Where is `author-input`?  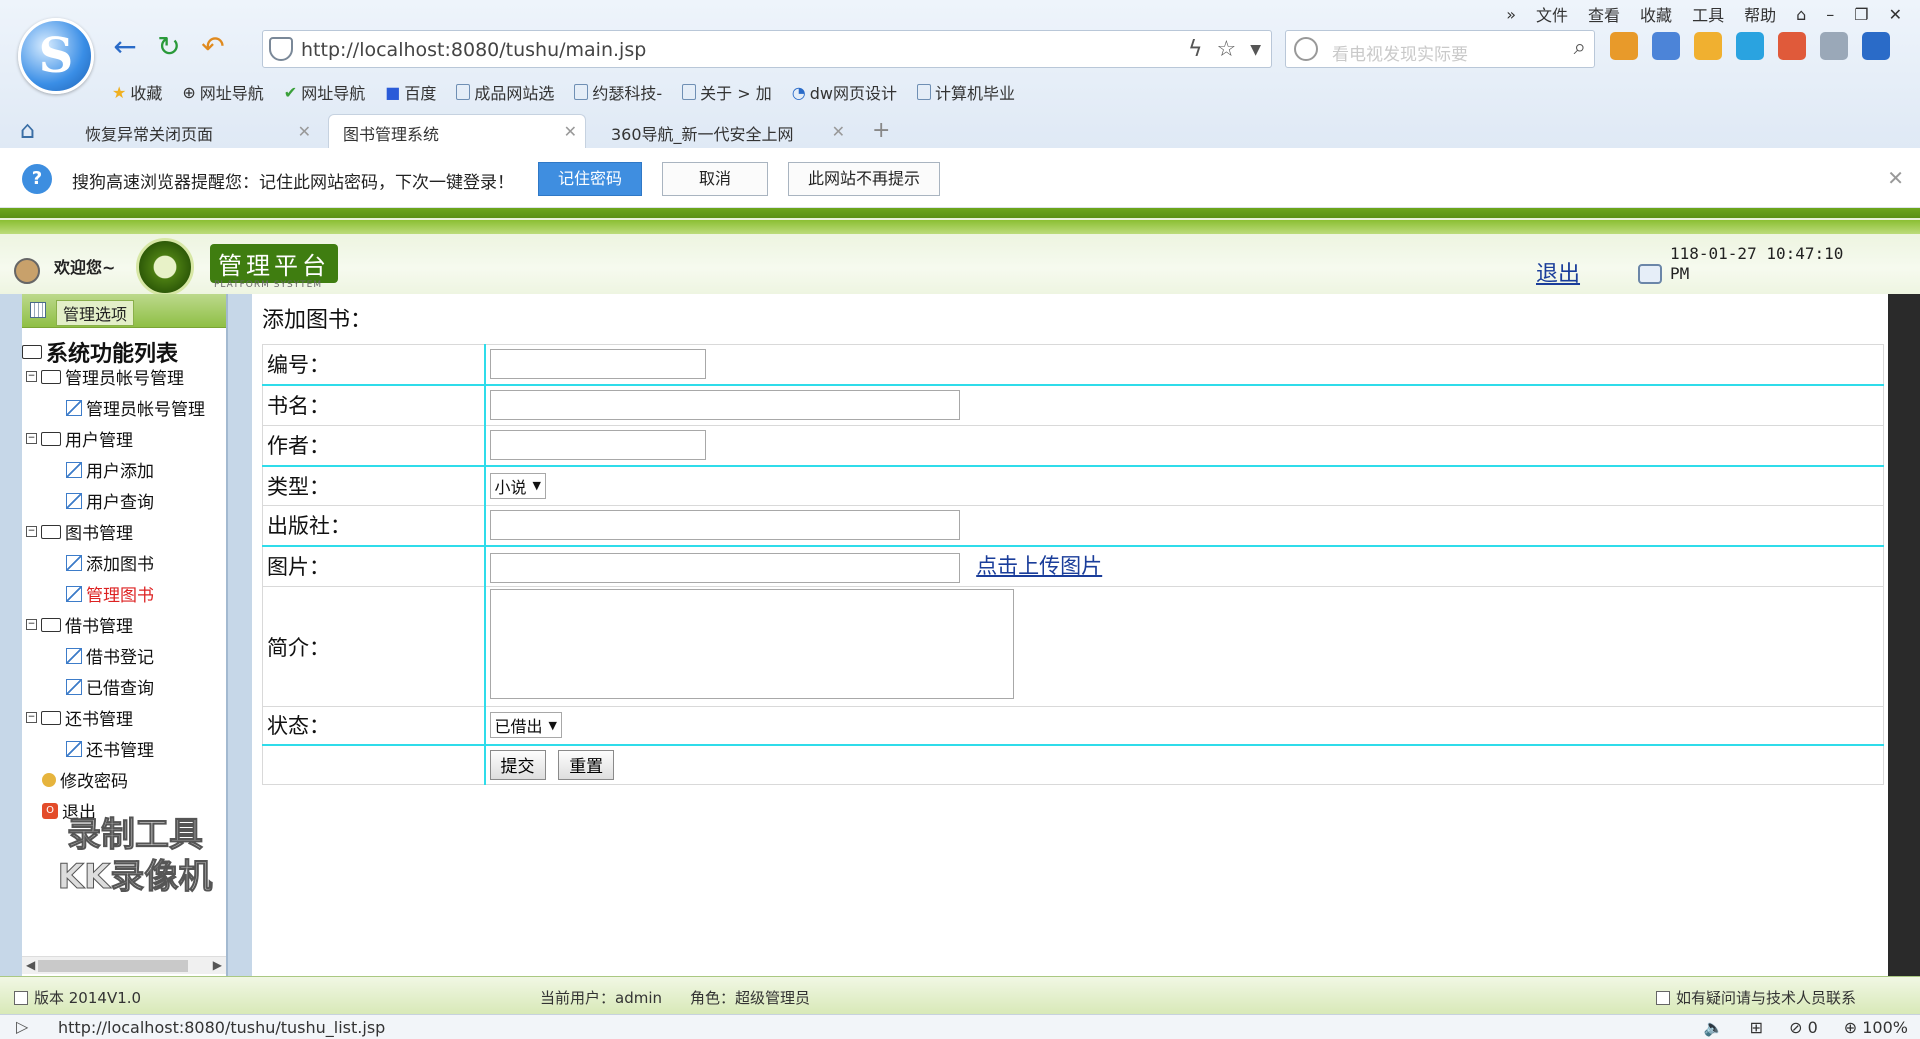 author-input is located at coordinates (597, 445).